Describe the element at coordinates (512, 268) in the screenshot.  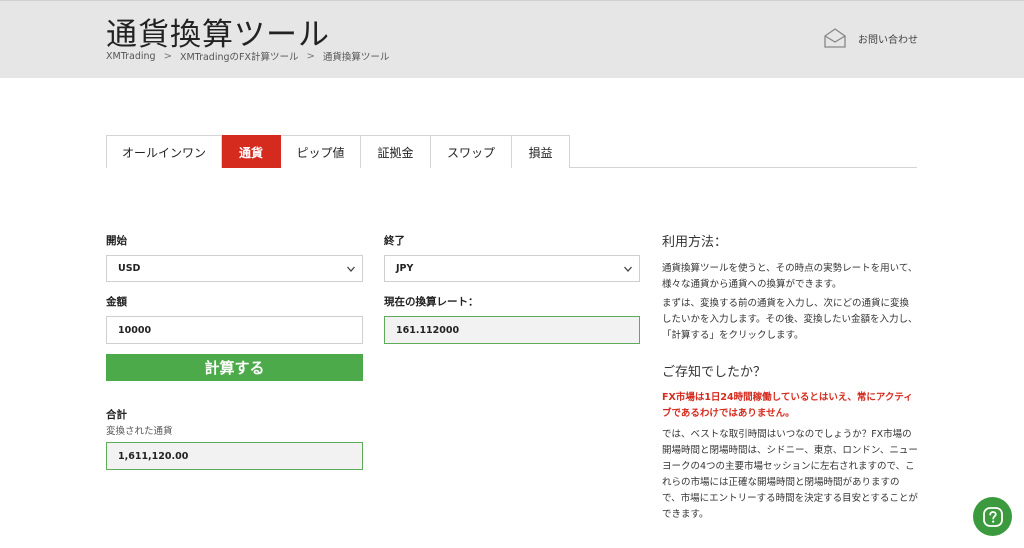
I see `to-currency-select: JPY` at that location.